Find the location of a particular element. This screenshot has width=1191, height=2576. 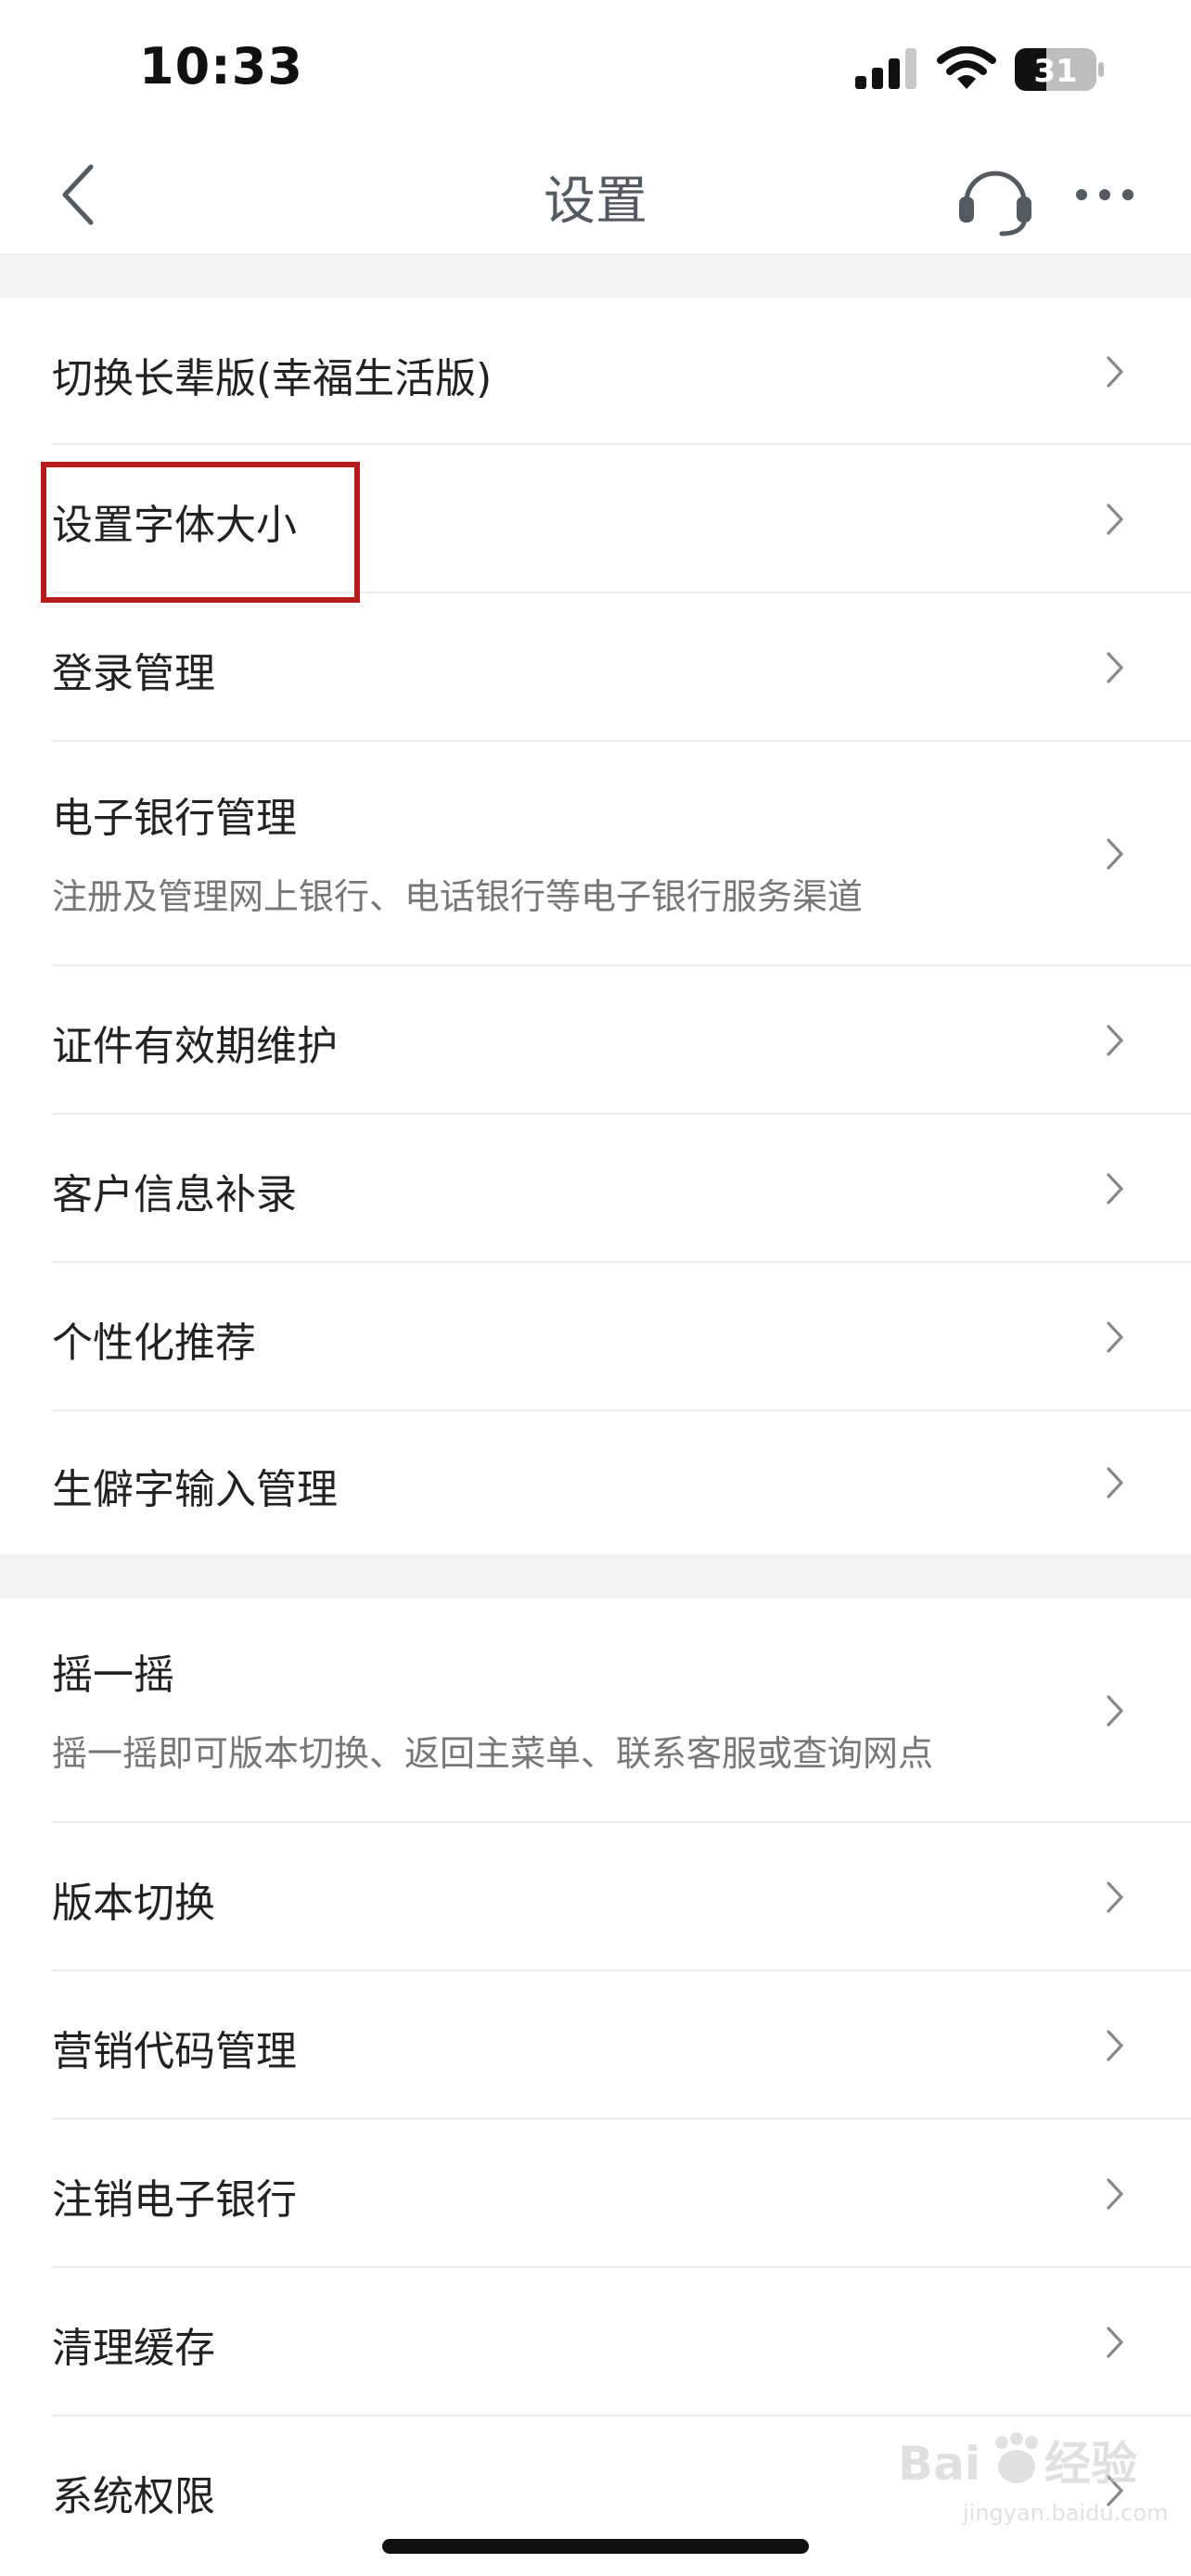

setting-label: 营销代码管理 is located at coordinates (174, 2051).